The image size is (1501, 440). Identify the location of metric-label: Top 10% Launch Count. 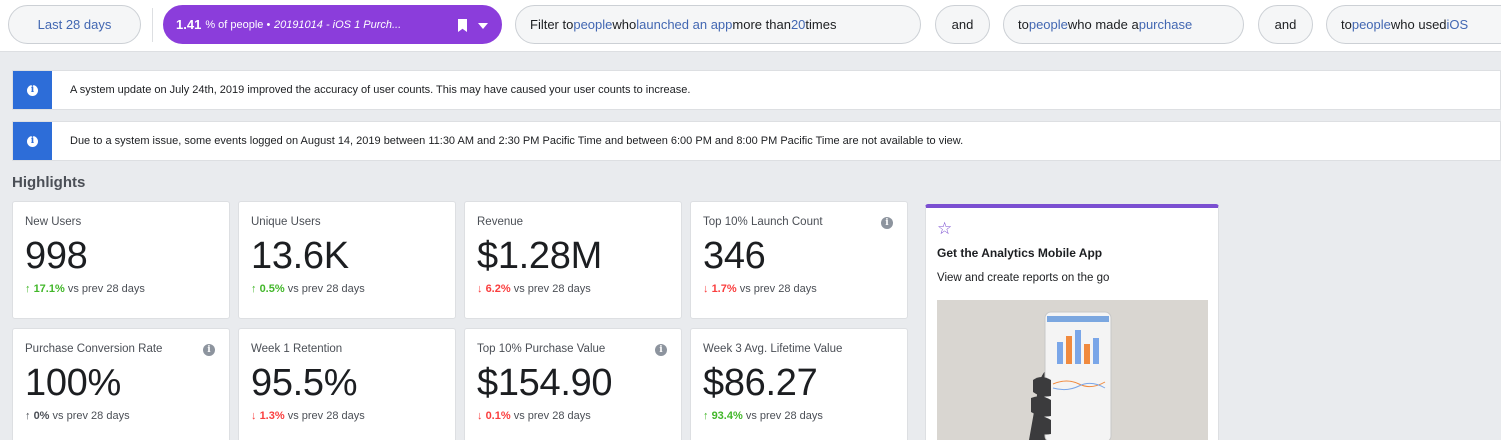
(763, 222).